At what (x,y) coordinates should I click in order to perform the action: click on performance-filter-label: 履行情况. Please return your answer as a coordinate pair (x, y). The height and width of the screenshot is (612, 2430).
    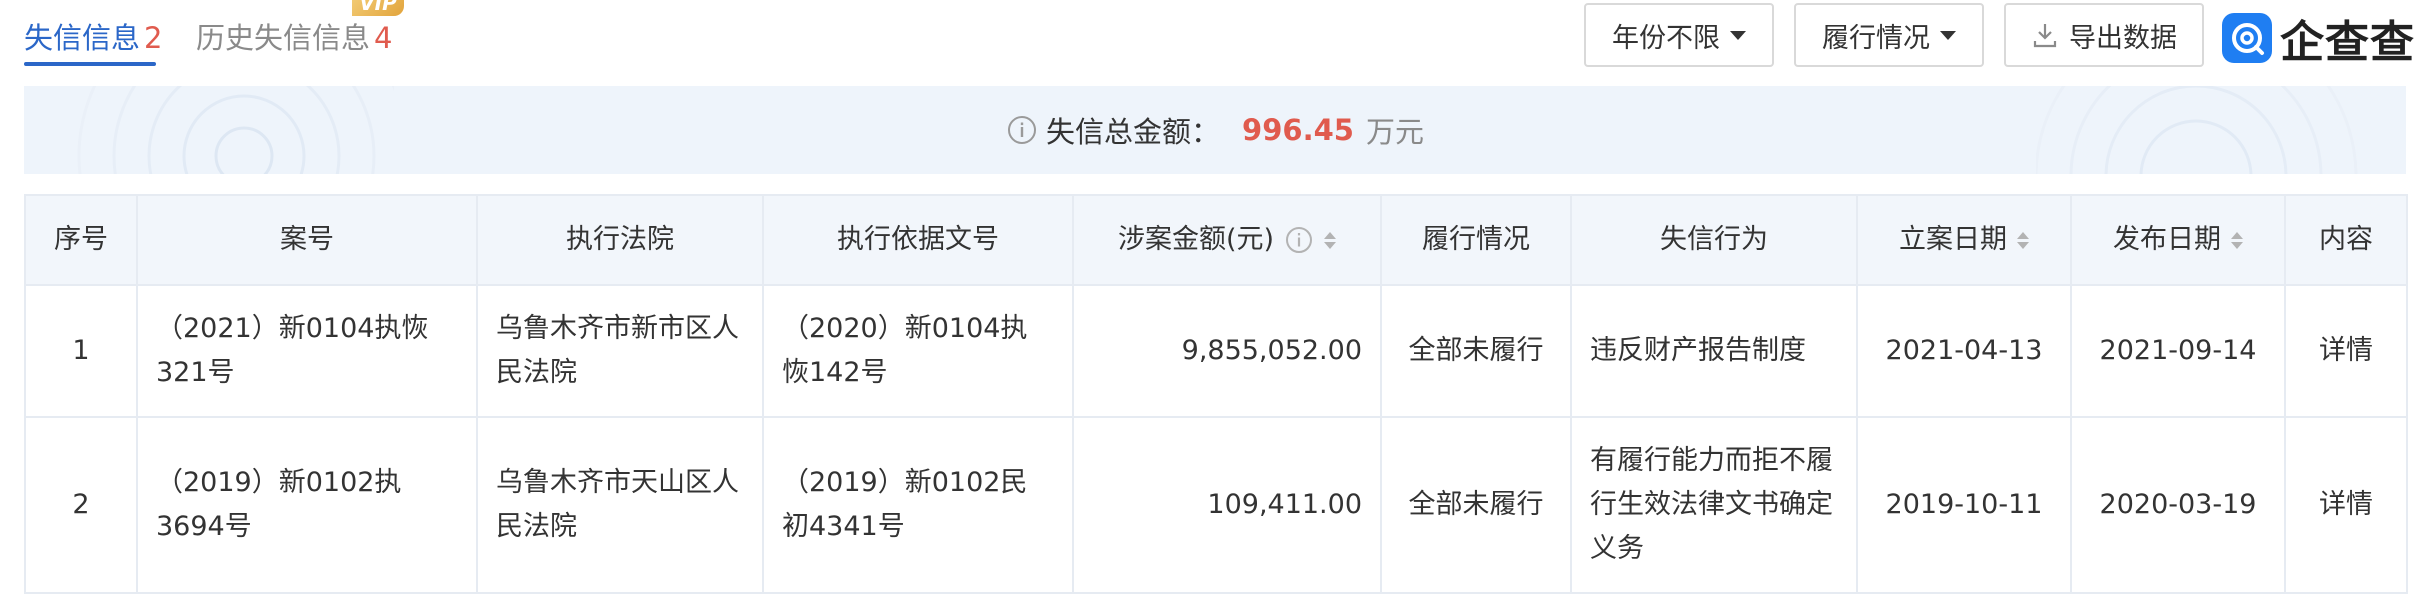
    Looking at the image, I should click on (1876, 38).